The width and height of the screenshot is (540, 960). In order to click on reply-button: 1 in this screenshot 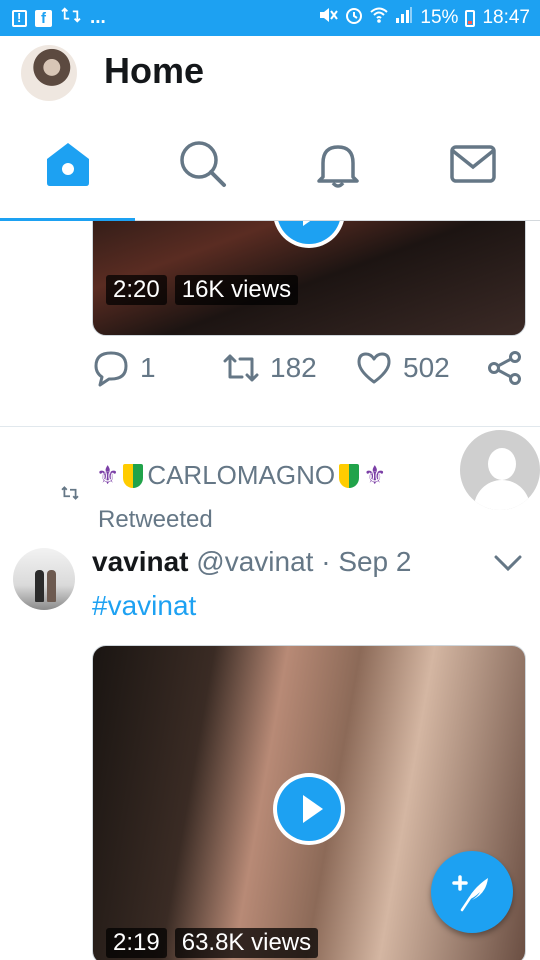, I will do `click(124, 368)`.